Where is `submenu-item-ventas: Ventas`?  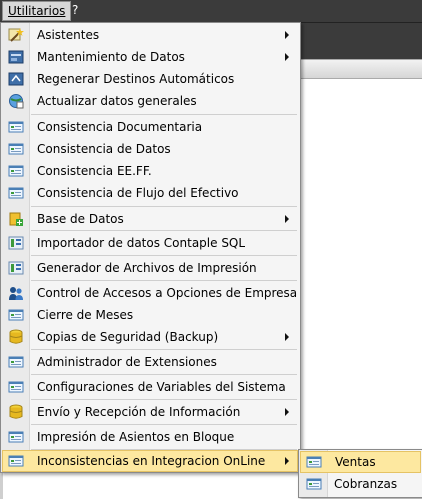 submenu-item-ventas: Ventas is located at coordinates (360, 462).